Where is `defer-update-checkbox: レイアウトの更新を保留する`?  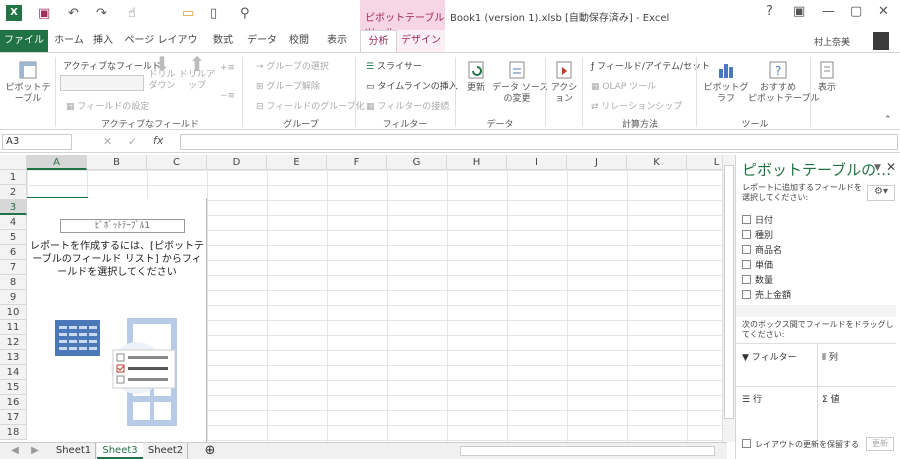
defer-update-checkbox: レイアウトの更新を保留する is located at coordinates (800, 444).